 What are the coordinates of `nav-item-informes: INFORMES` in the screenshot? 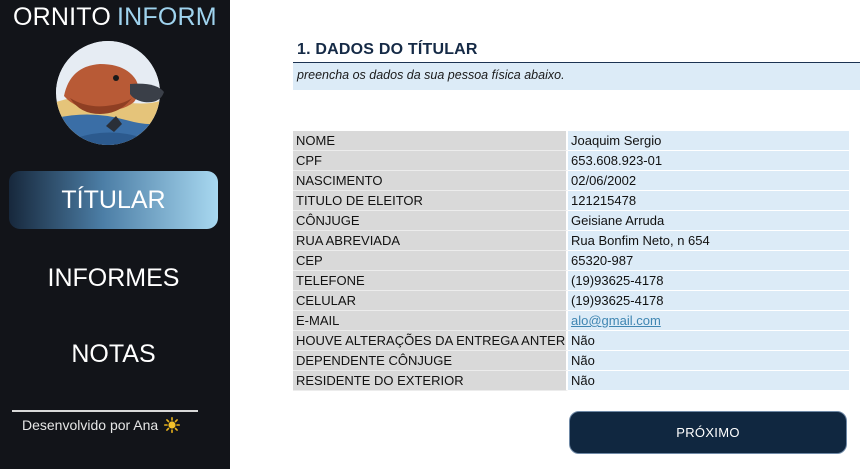 It's located at (113, 278).